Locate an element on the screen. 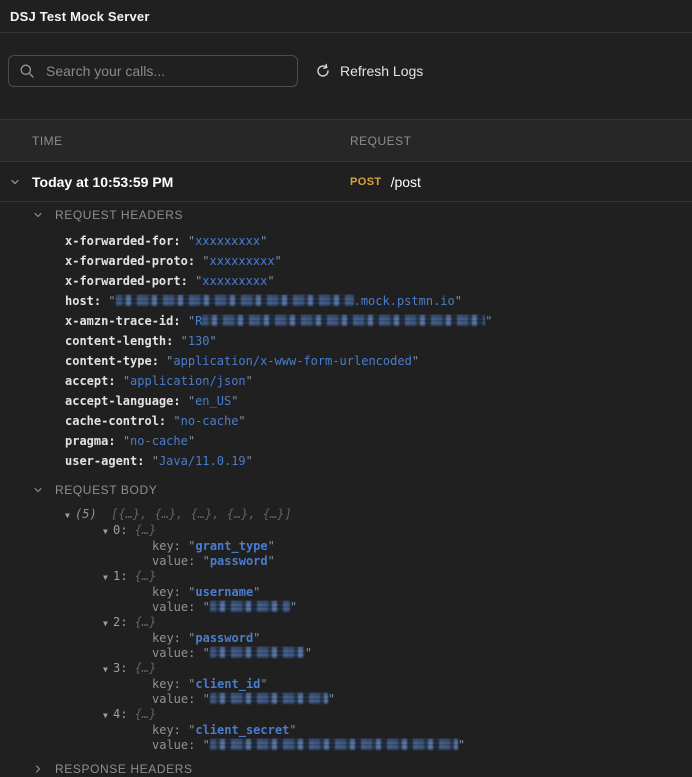 The width and height of the screenshot is (692, 777). array-preview: [{…}, {…}, {…}, {…}, {…}] is located at coordinates (201, 514).